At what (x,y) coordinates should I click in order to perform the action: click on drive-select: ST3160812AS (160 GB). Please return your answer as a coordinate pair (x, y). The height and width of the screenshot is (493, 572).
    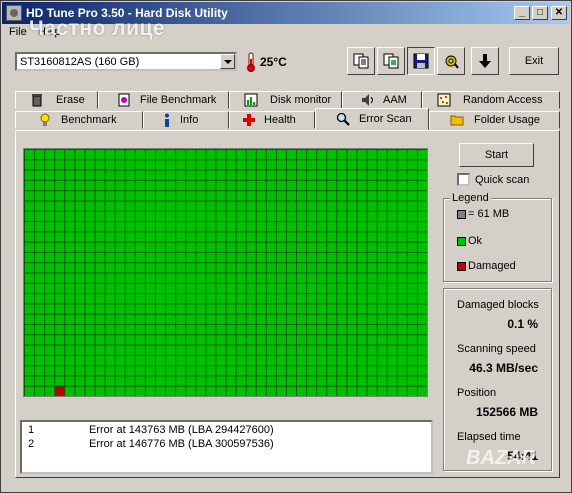
    Looking at the image, I should click on (126, 61).